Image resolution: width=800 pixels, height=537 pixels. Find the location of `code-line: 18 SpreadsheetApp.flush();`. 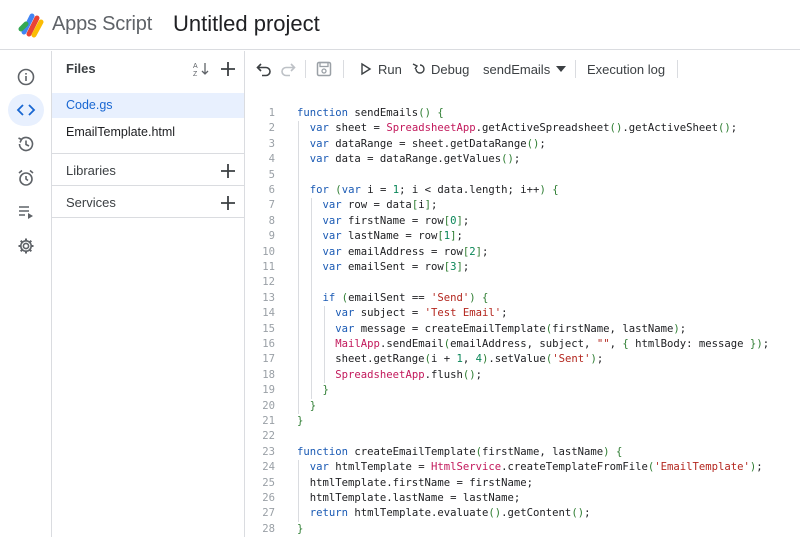

code-line: 18 SpreadsheetApp.flush(); is located at coordinates (522, 375).